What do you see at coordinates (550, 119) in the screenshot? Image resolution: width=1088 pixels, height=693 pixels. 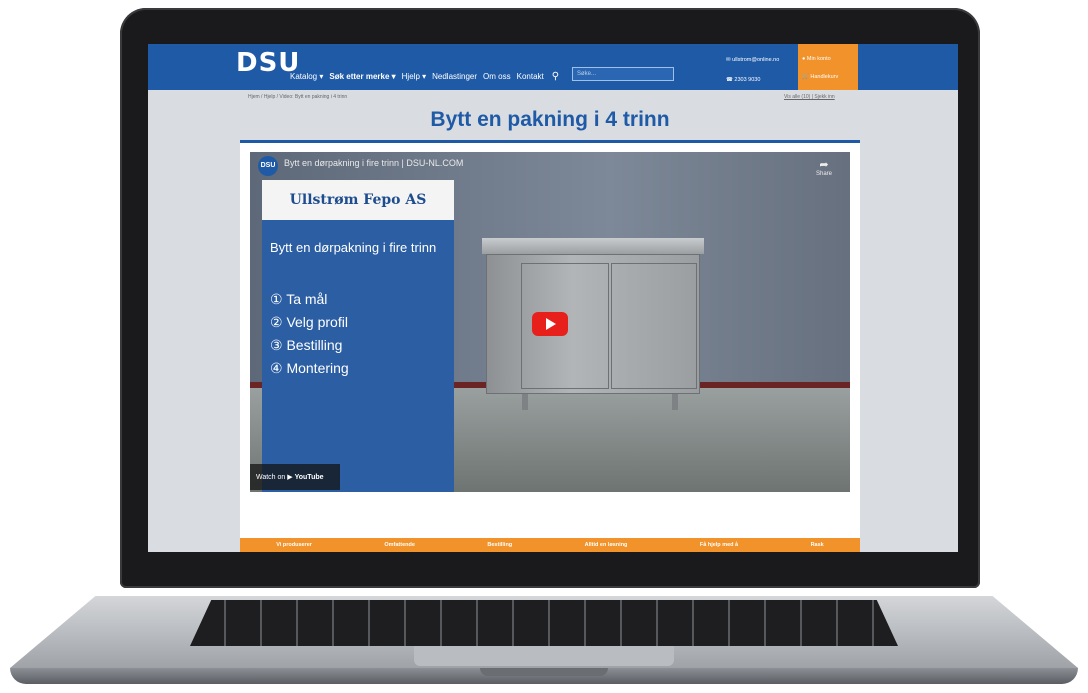 I see `page-title: Bytt en pakning i 4 trinn` at bounding box center [550, 119].